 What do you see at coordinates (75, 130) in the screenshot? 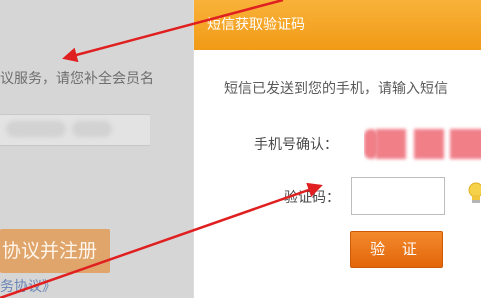
I see `username-field-blurred` at bounding box center [75, 130].